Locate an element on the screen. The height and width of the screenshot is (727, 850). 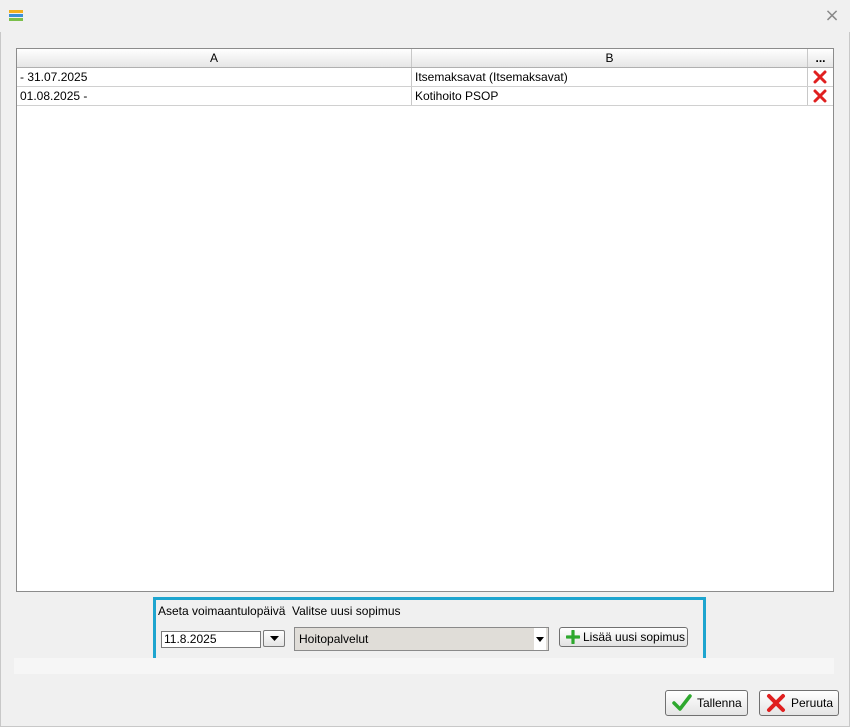
cancel-button: Peruuta is located at coordinates (799, 703).